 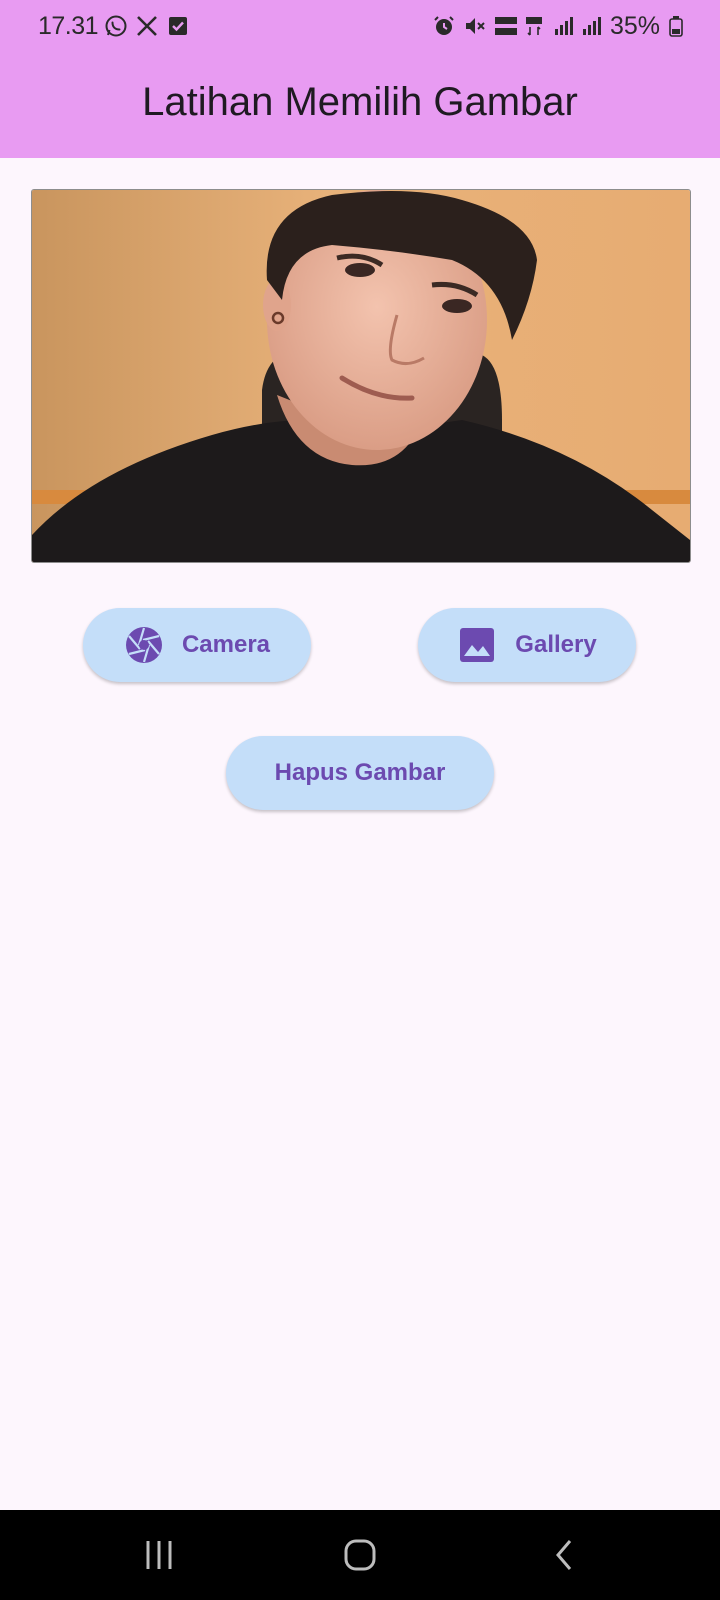 I want to click on battery-percent: 35%, so click(x=635, y=26).